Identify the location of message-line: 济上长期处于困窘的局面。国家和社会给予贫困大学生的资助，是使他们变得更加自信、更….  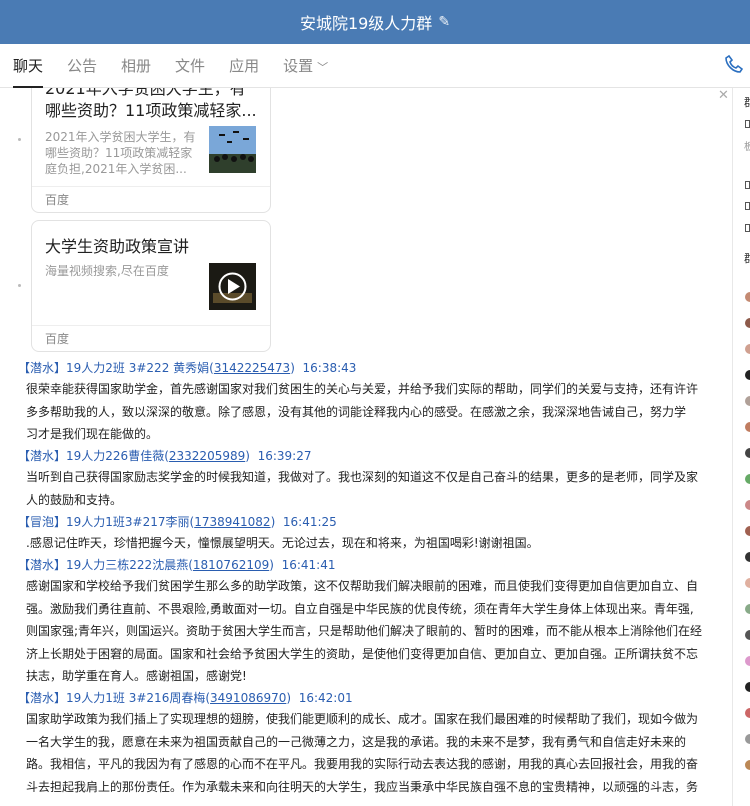
(362, 653).